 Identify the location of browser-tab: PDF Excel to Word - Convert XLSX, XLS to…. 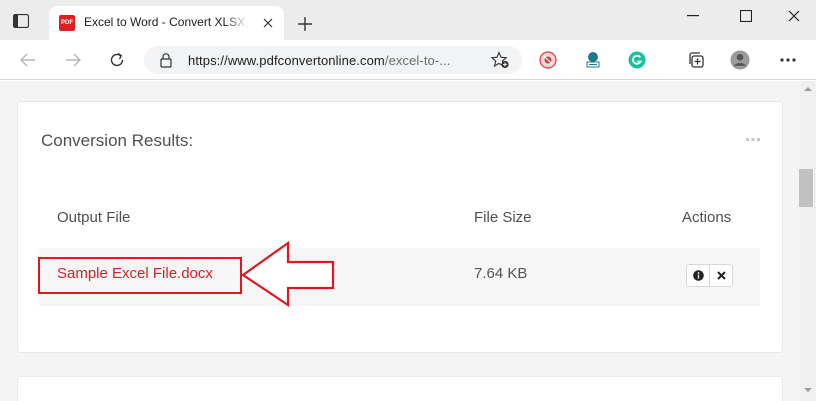
(166, 23).